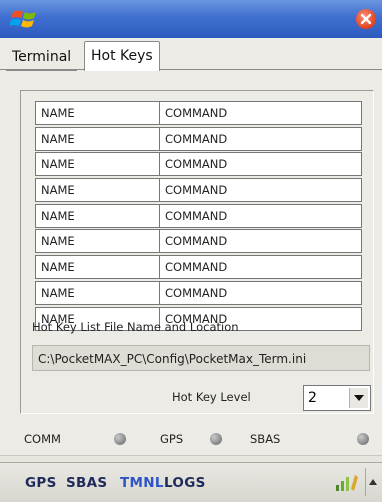 Image resolution: width=382 pixels, height=502 pixels. What do you see at coordinates (185, 483) in the screenshot?
I see `menu-logs: LOGS` at bounding box center [185, 483].